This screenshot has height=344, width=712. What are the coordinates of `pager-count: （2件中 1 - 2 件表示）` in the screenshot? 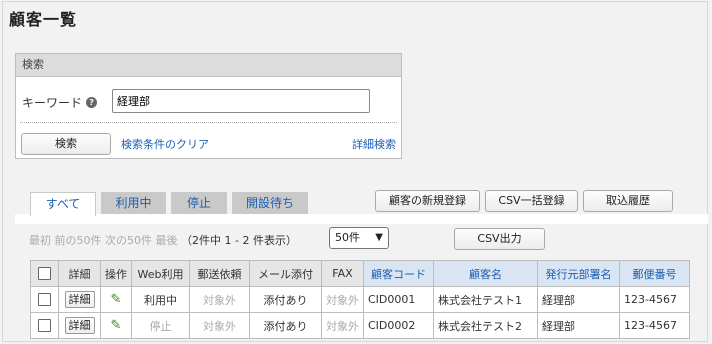 It's located at (239, 240).